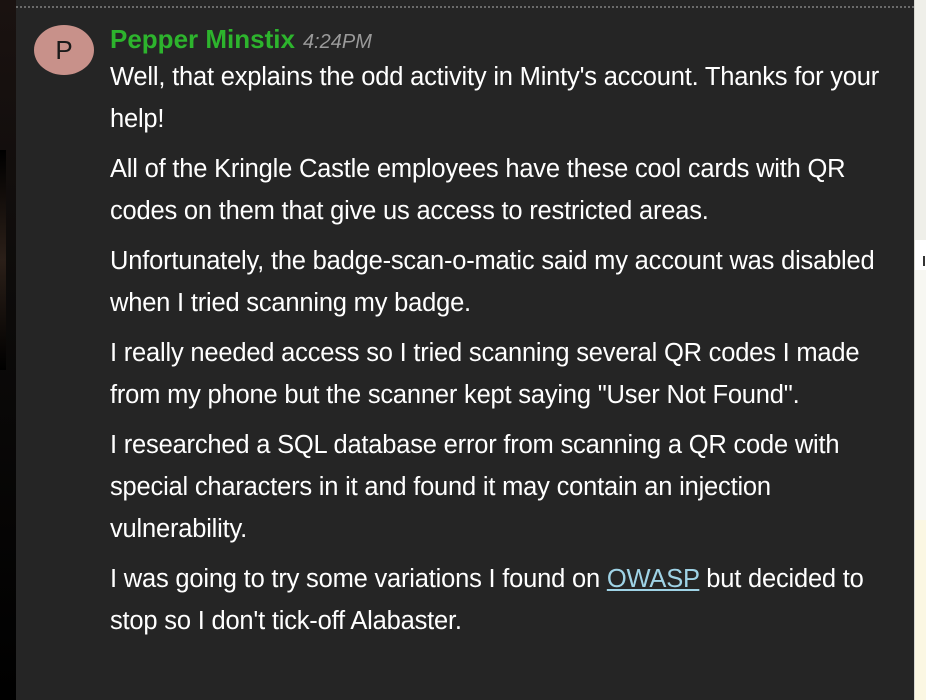 This screenshot has width=926, height=700. I want to click on avatar: P, so click(64, 50).